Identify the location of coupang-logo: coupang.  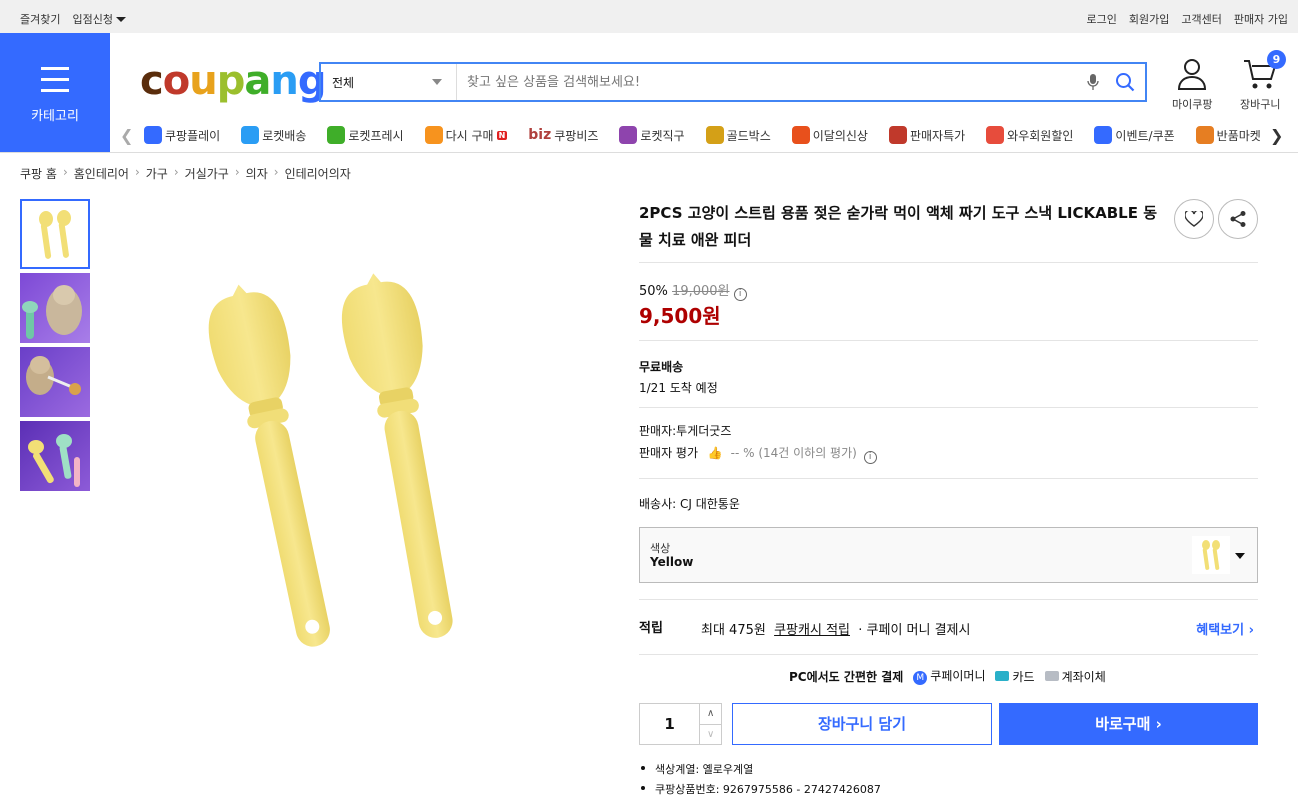
(233, 81).